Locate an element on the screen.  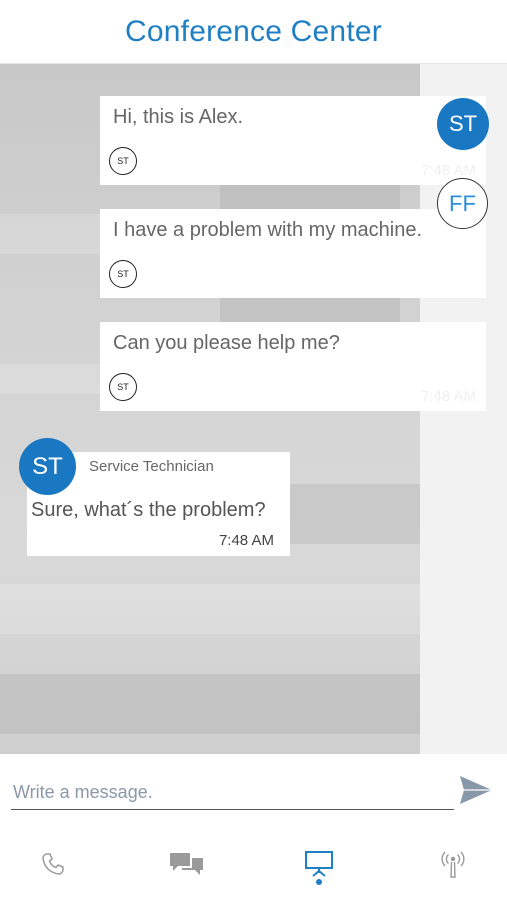
chat-icon is located at coordinates (186, 864).